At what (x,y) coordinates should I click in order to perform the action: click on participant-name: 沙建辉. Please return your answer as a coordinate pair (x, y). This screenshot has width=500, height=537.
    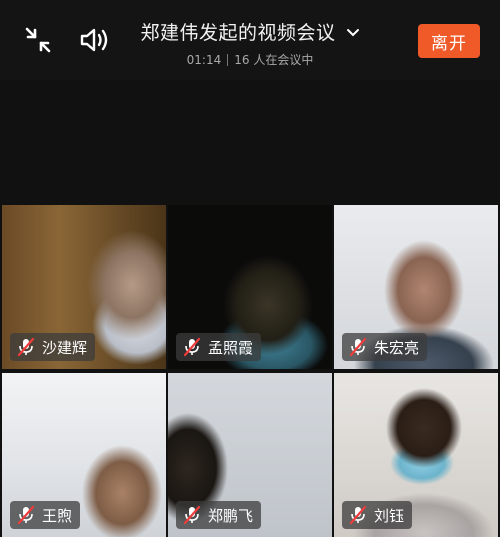
    Looking at the image, I should click on (65, 347).